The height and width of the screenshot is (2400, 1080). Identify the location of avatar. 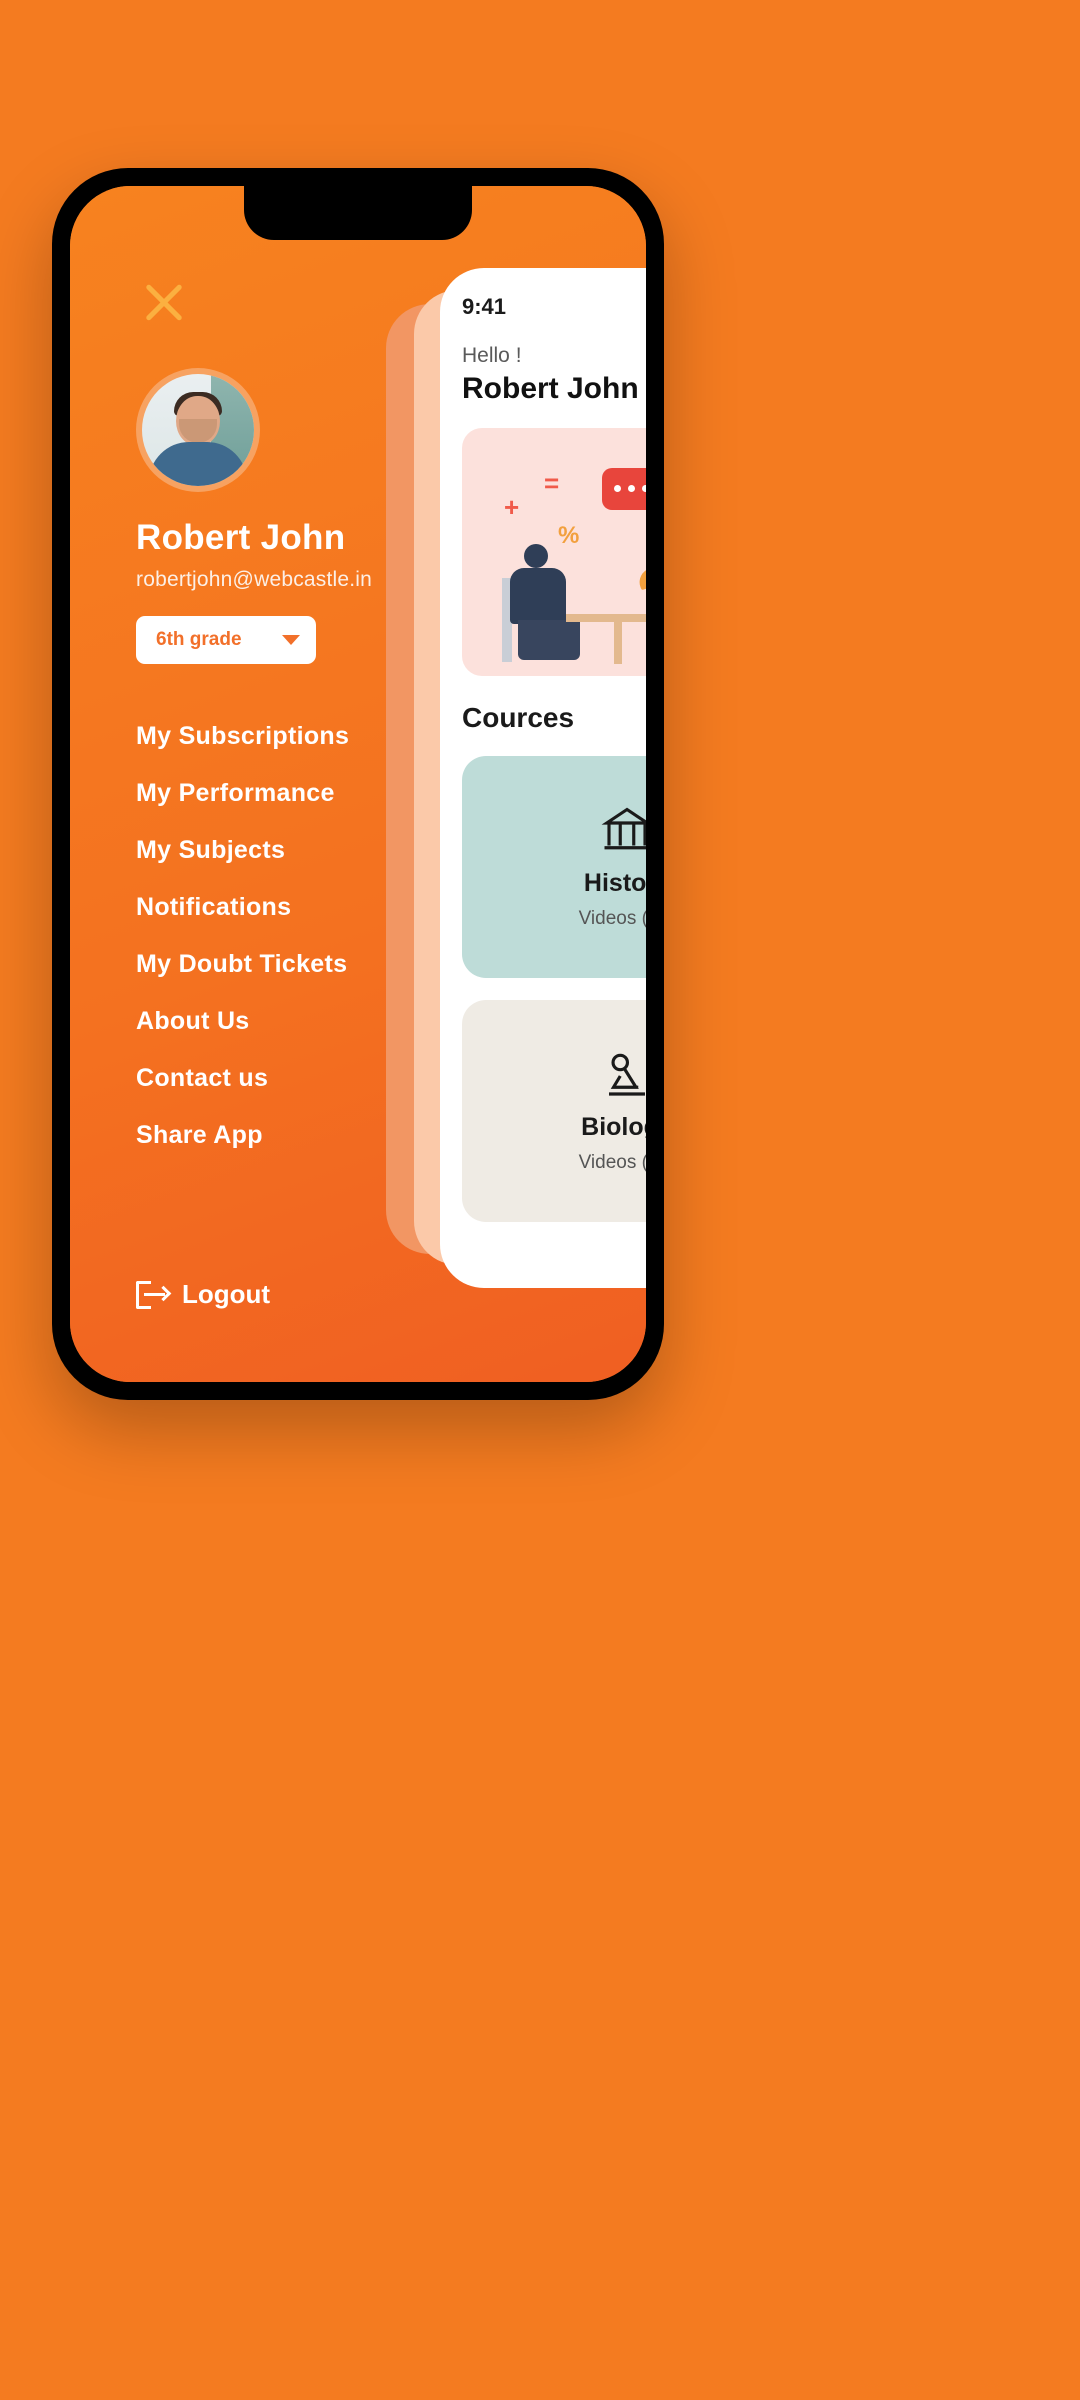
(198, 430).